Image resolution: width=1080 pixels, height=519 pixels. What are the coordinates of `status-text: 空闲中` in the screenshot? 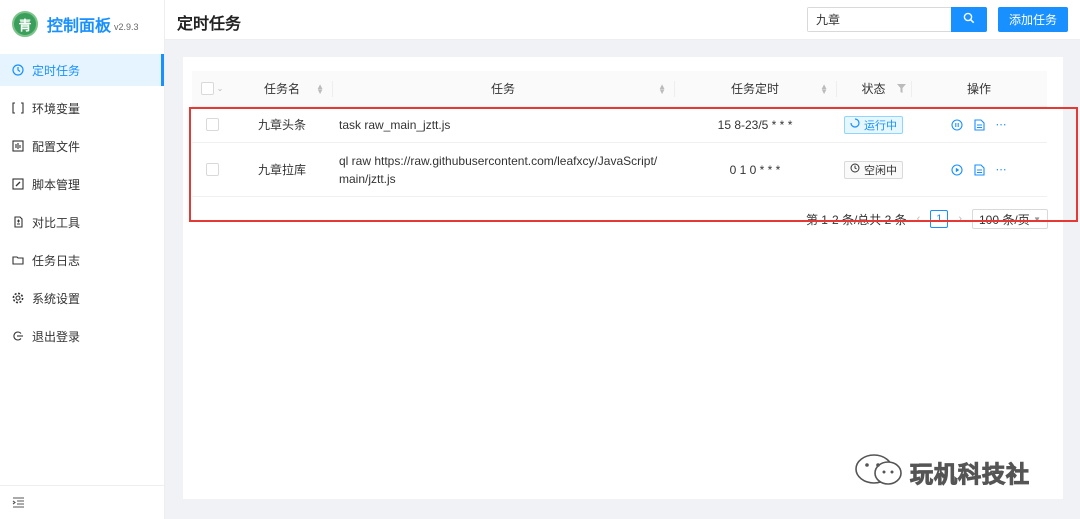 It's located at (880, 170).